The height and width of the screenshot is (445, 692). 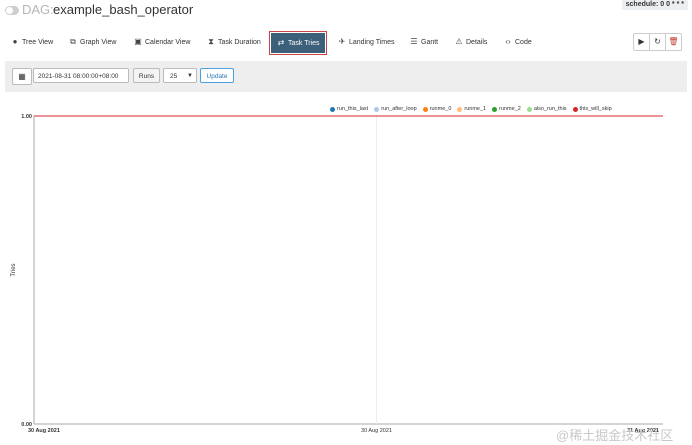 I want to click on y-axis-label: Tries, so click(x=14, y=269).